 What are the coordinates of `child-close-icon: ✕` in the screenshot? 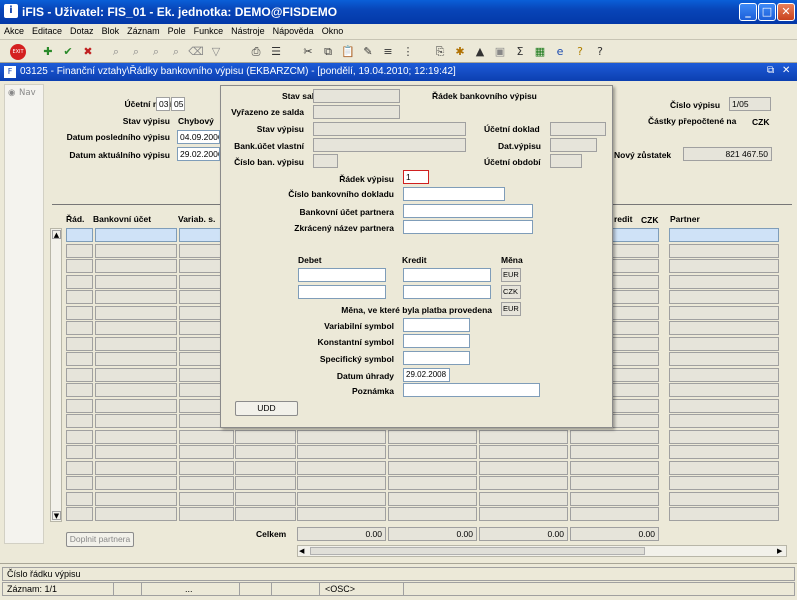 It's located at (786, 70).